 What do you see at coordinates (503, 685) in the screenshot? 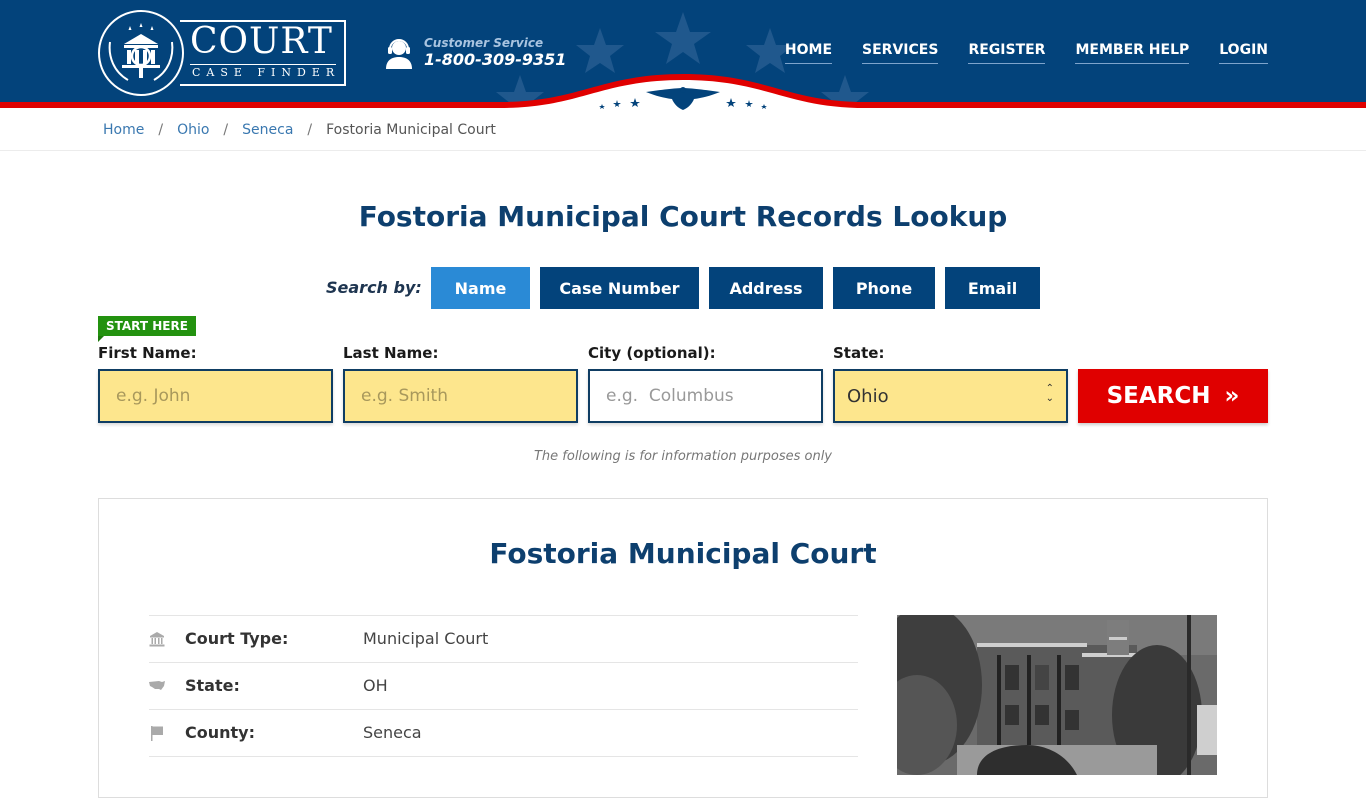
I see `court-detail-row: State: OH` at bounding box center [503, 685].